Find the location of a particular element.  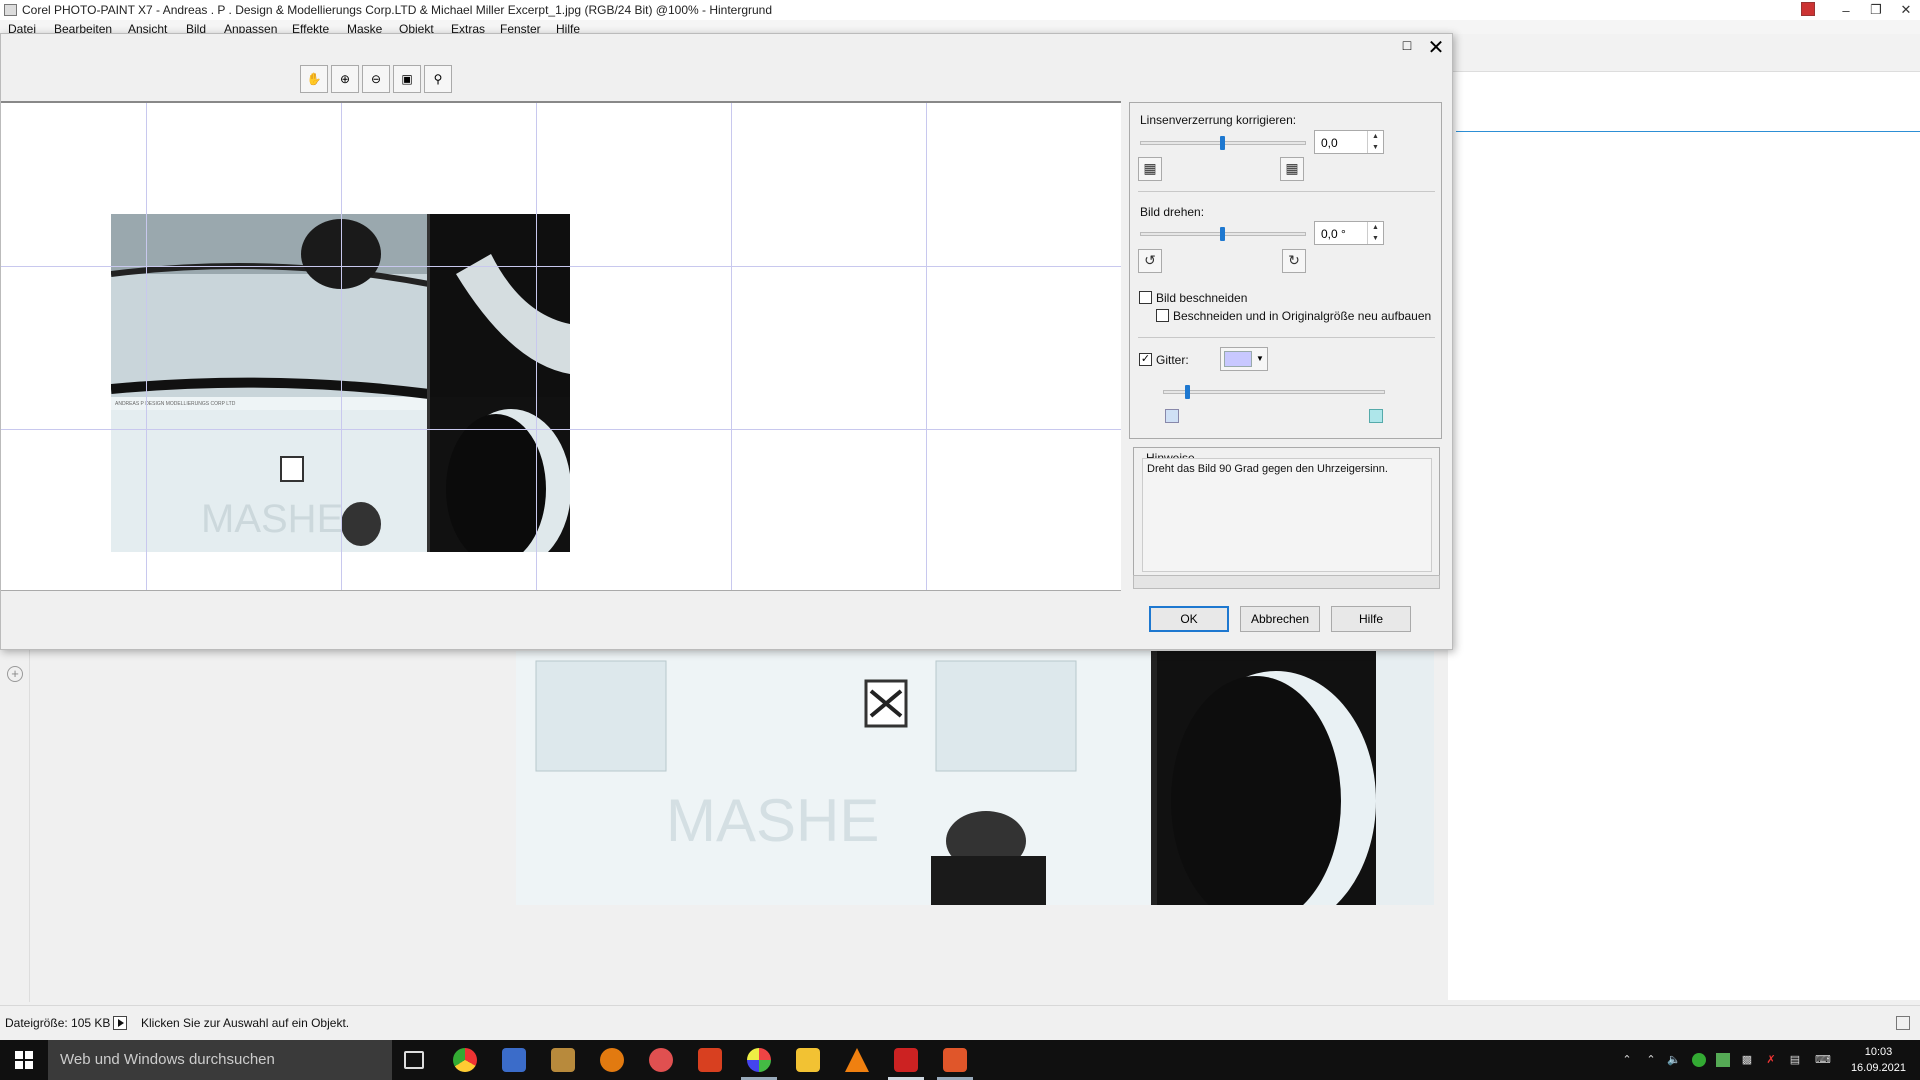

restore-button: ❐ is located at coordinates (1876, 10).